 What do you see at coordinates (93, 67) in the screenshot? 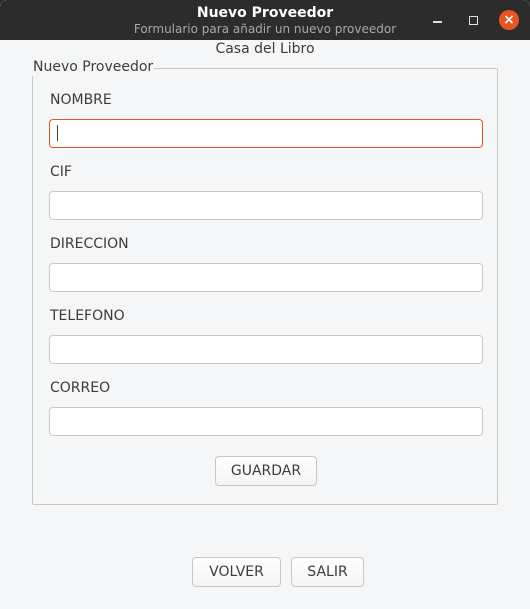
I see `group-title: Nuevo Proveedor` at bounding box center [93, 67].